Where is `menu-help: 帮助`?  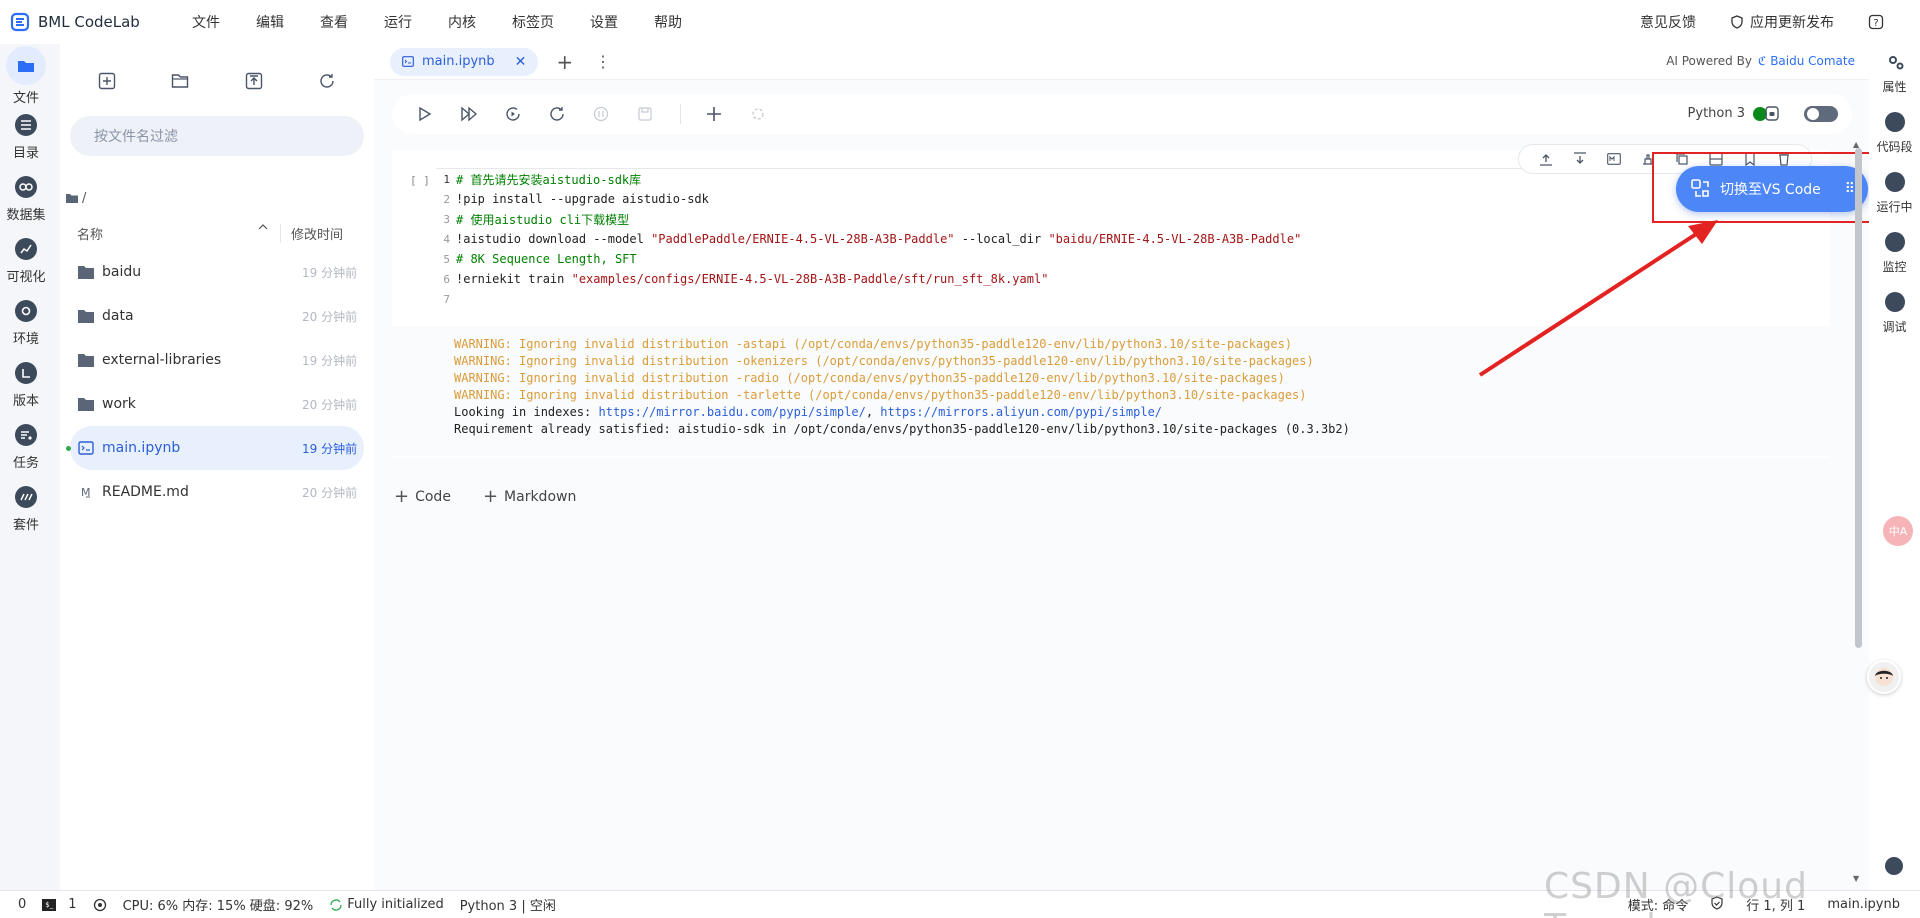
menu-help: 帮助 is located at coordinates (668, 22).